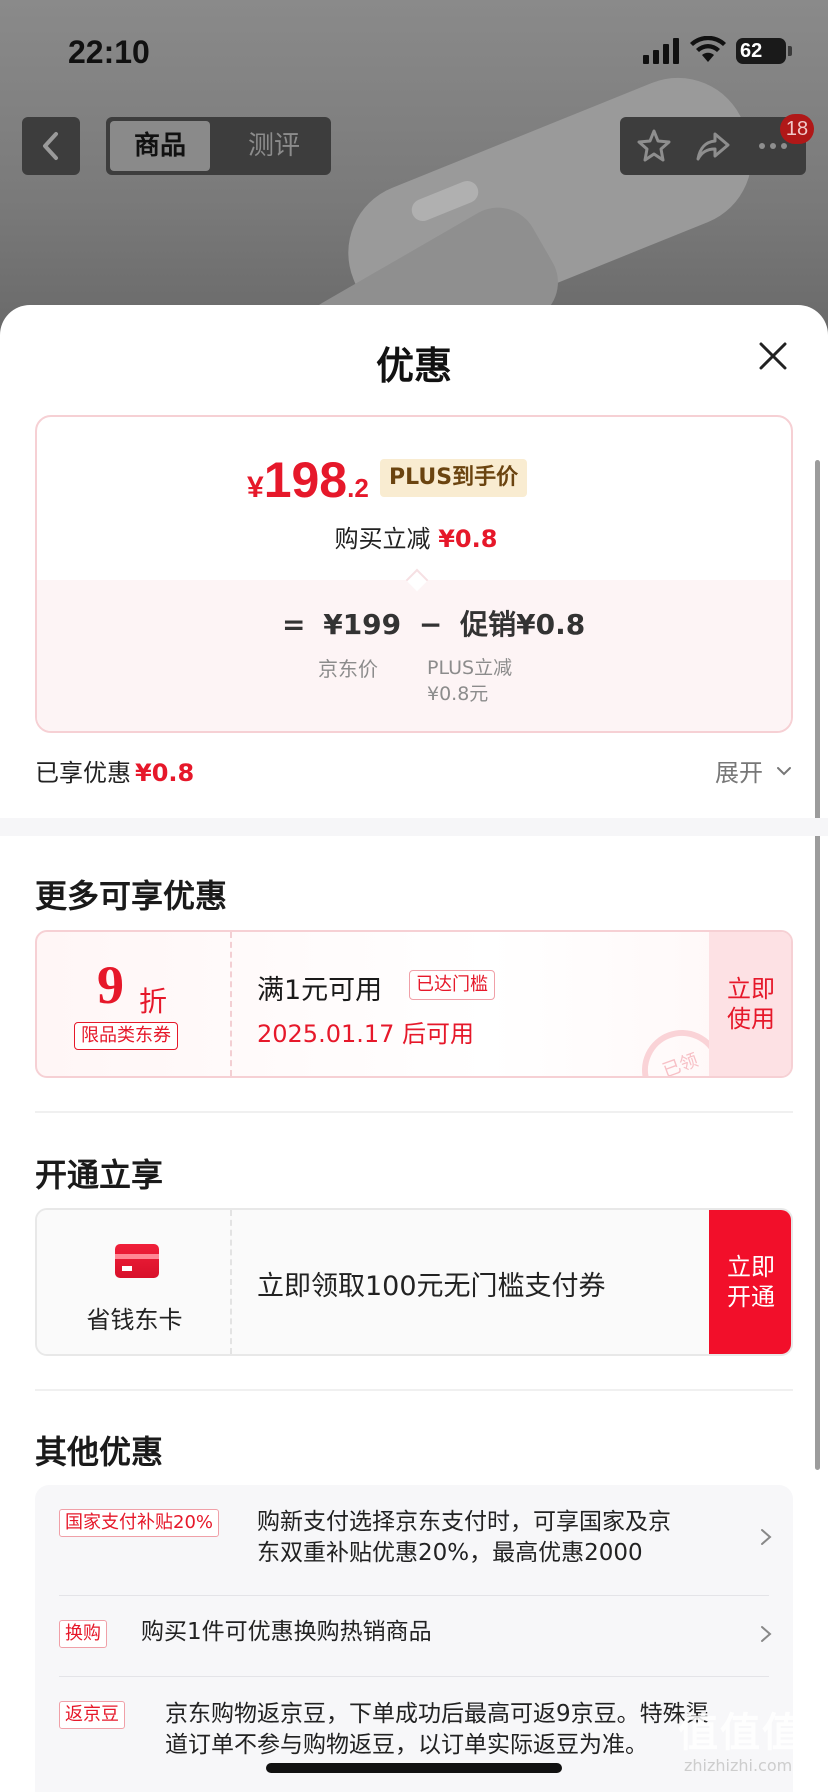 The image size is (828, 1792). What do you see at coordinates (131, 896) in the screenshot?
I see `more-discounts-title: 更多可享优惠` at bounding box center [131, 896].